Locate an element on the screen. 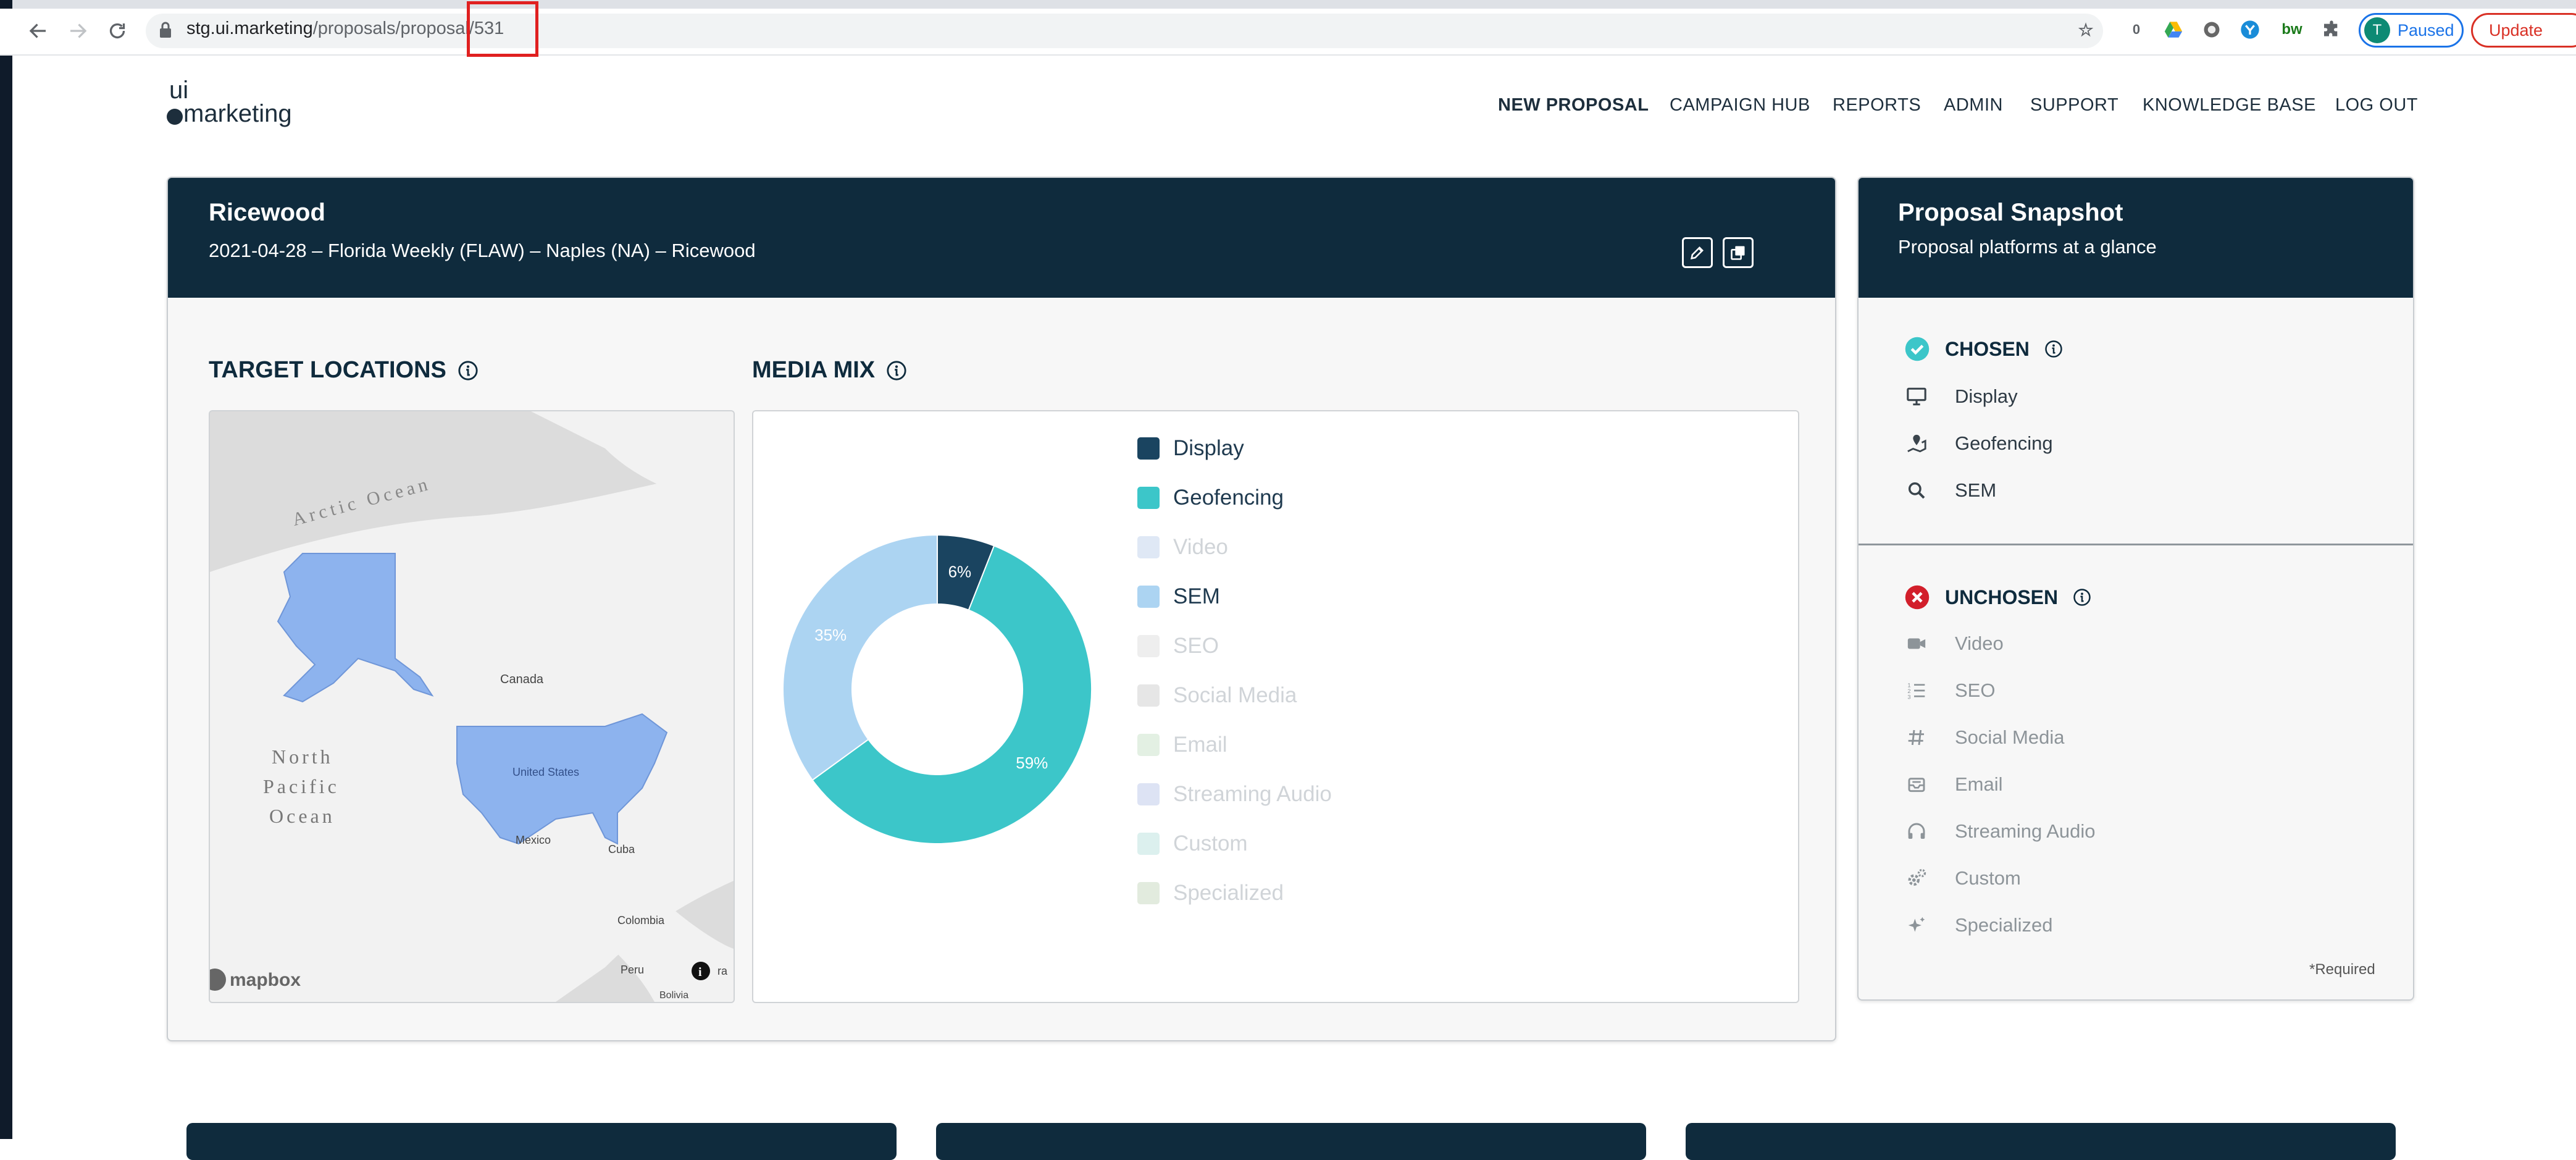 Image resolution: width=2576 pixels, height=1160 pixels. logo-bottom-text: marketing is located at coordinates (238, 114).